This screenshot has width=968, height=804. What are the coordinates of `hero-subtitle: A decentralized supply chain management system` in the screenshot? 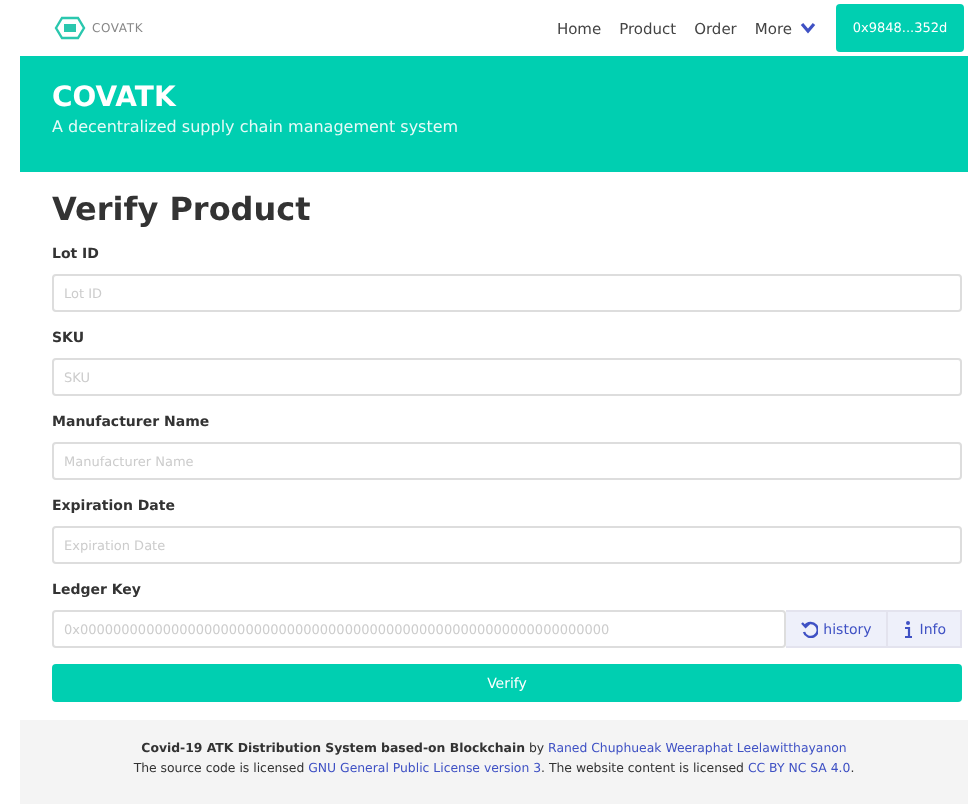 It's located at (256, 127).